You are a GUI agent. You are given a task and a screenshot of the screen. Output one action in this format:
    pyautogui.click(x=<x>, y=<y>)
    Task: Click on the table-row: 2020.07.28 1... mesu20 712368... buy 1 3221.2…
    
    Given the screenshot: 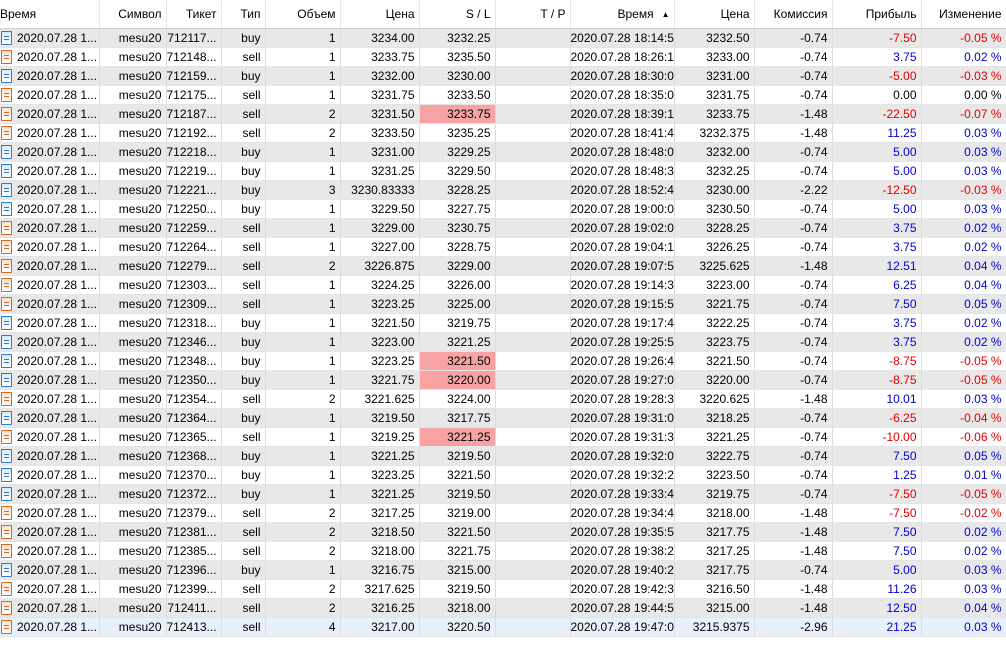 What is the action you would take?
    pyautogui.click(x=503, y=456)
    